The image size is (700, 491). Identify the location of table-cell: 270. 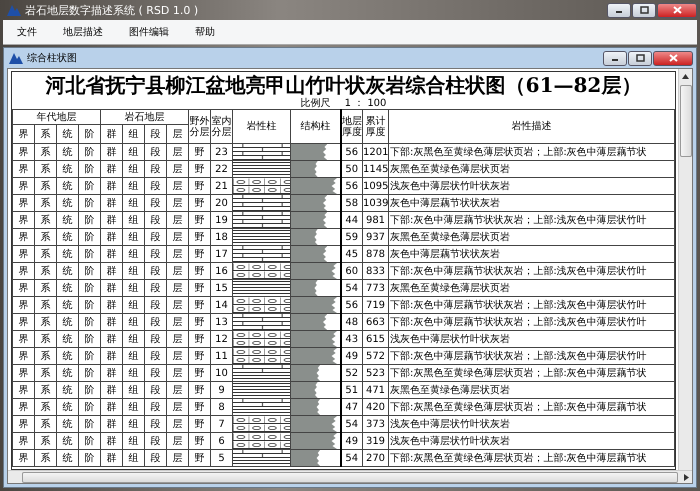
(375, 458).